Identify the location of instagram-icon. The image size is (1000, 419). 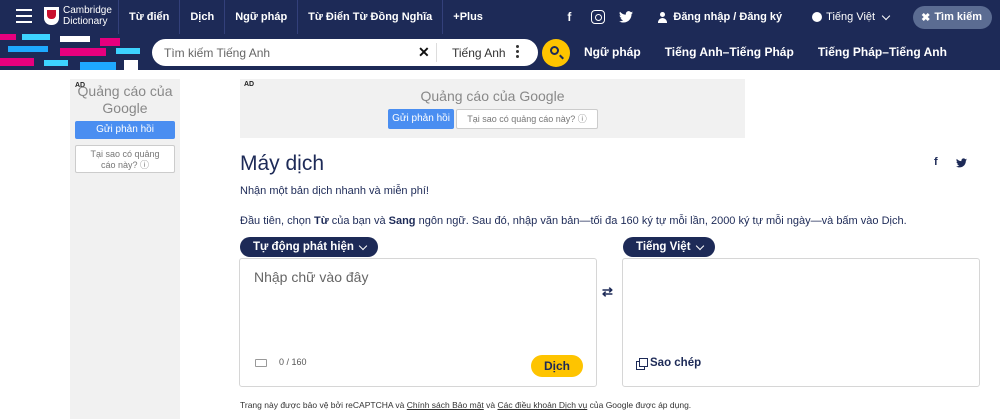
(598, 17).